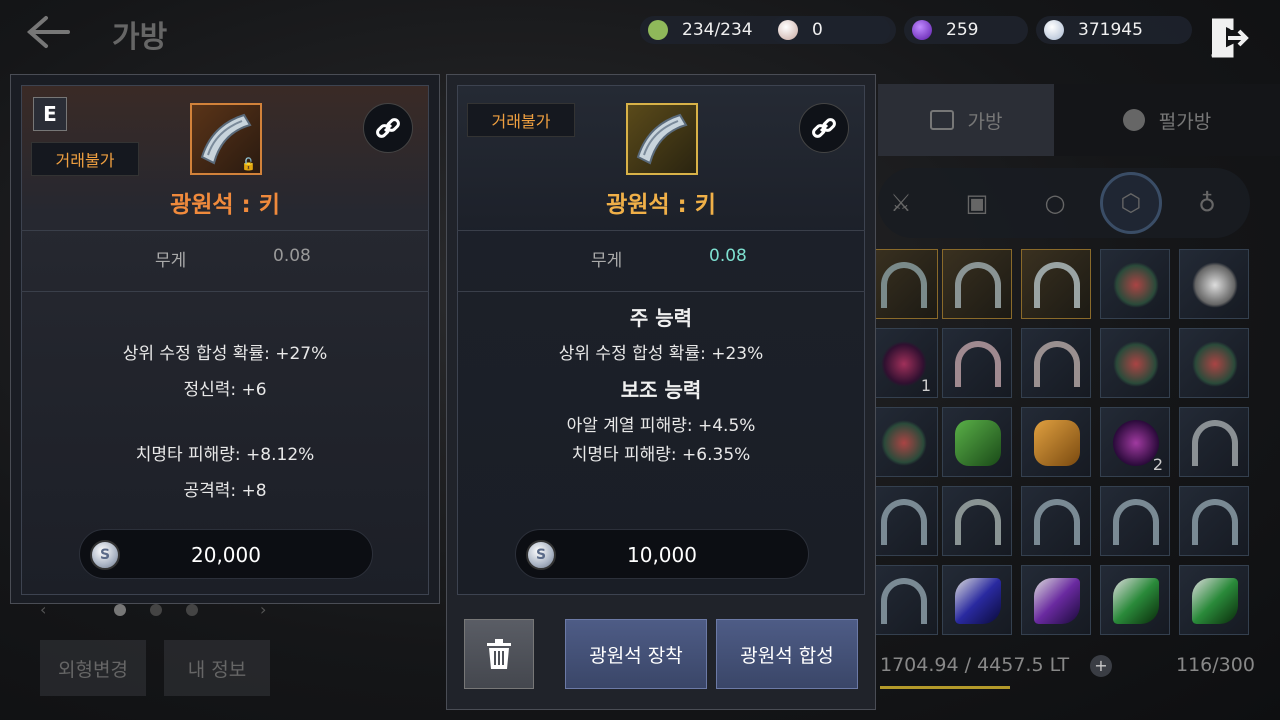 The height and width of the screenshot is (720, 1280). Describe the element at coordinates (922, 30) in the screenshot. I see `purple-gem-icon` at that location.